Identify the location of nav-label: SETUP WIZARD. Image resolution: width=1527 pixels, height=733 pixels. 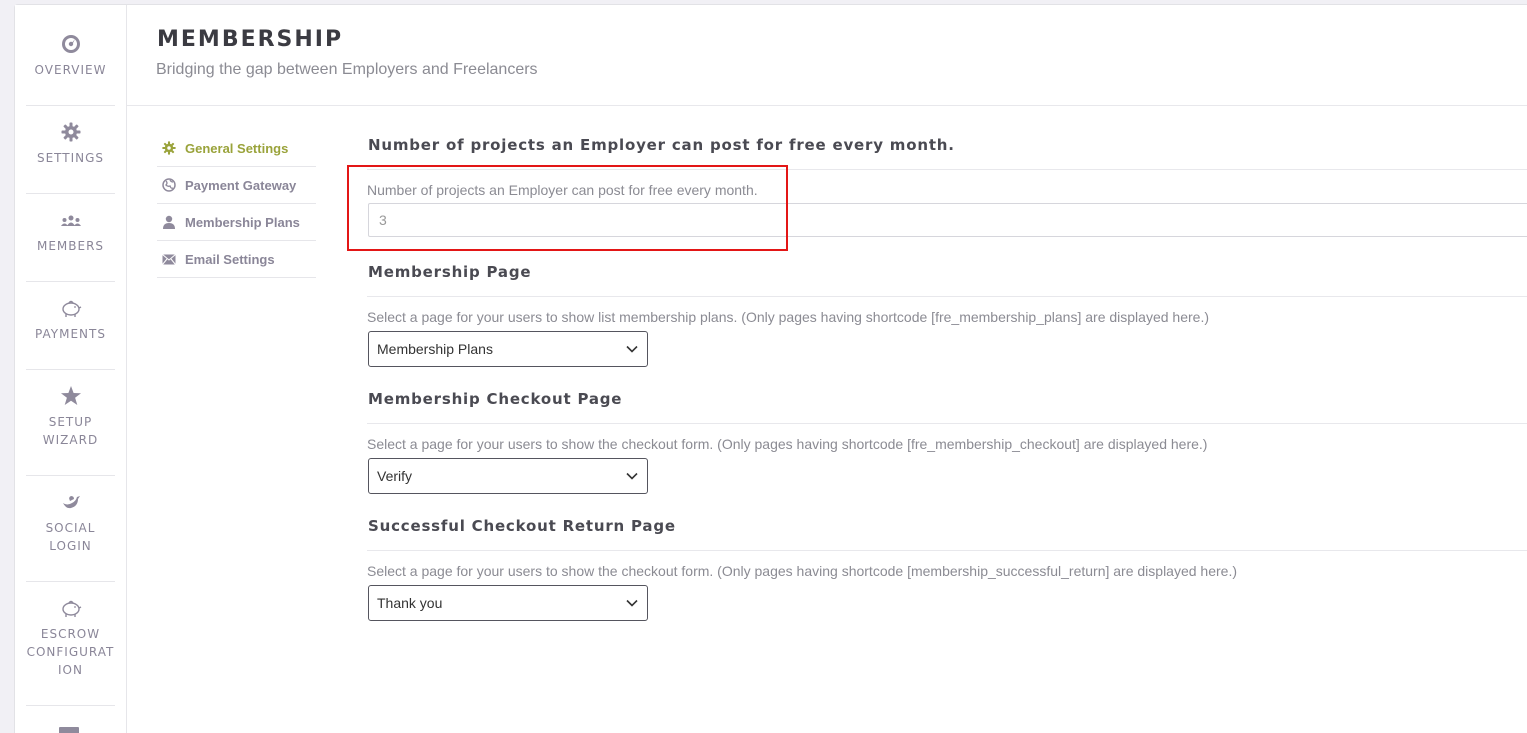
(70, 431).